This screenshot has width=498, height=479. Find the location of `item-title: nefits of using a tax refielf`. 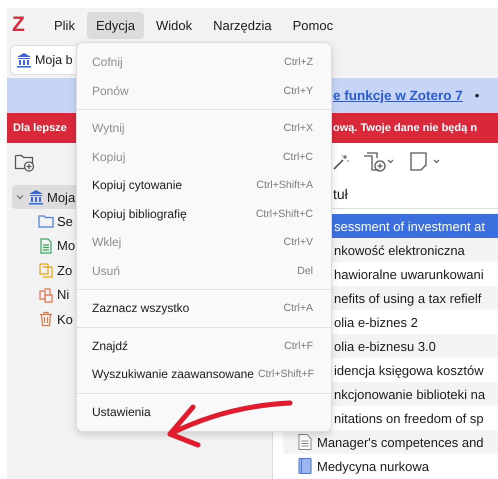

item-title: nefits of using a tax refielf is located at coordinates (408, 298).